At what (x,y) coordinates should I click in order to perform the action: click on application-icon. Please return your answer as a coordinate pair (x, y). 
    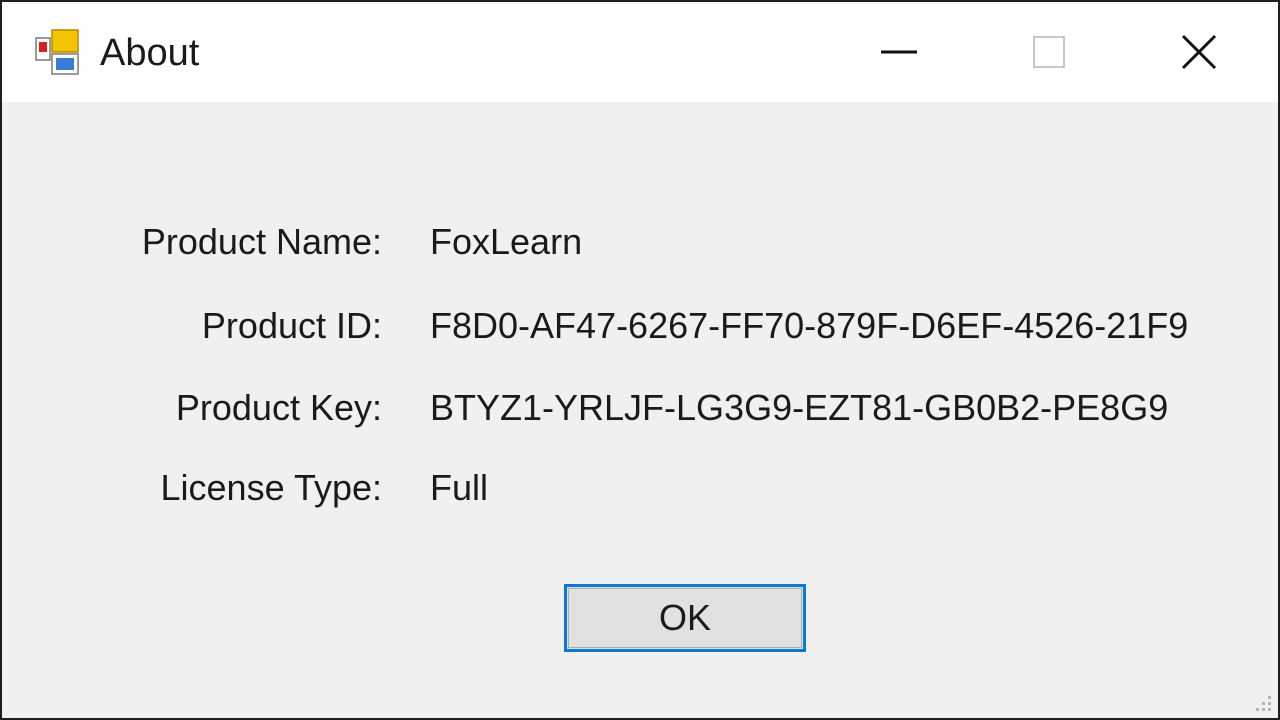
    Looking at the image, I should click on (57, 52).